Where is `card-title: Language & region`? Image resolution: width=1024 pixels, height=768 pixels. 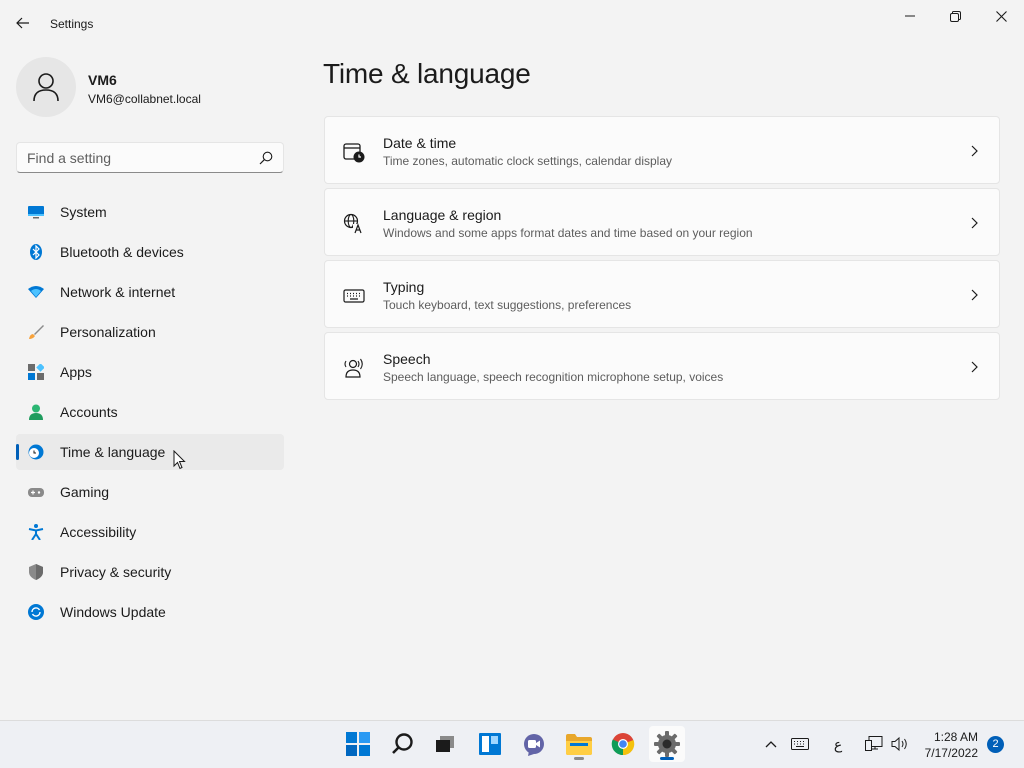
card-title: Language & region is located at coordinates (442, 215).